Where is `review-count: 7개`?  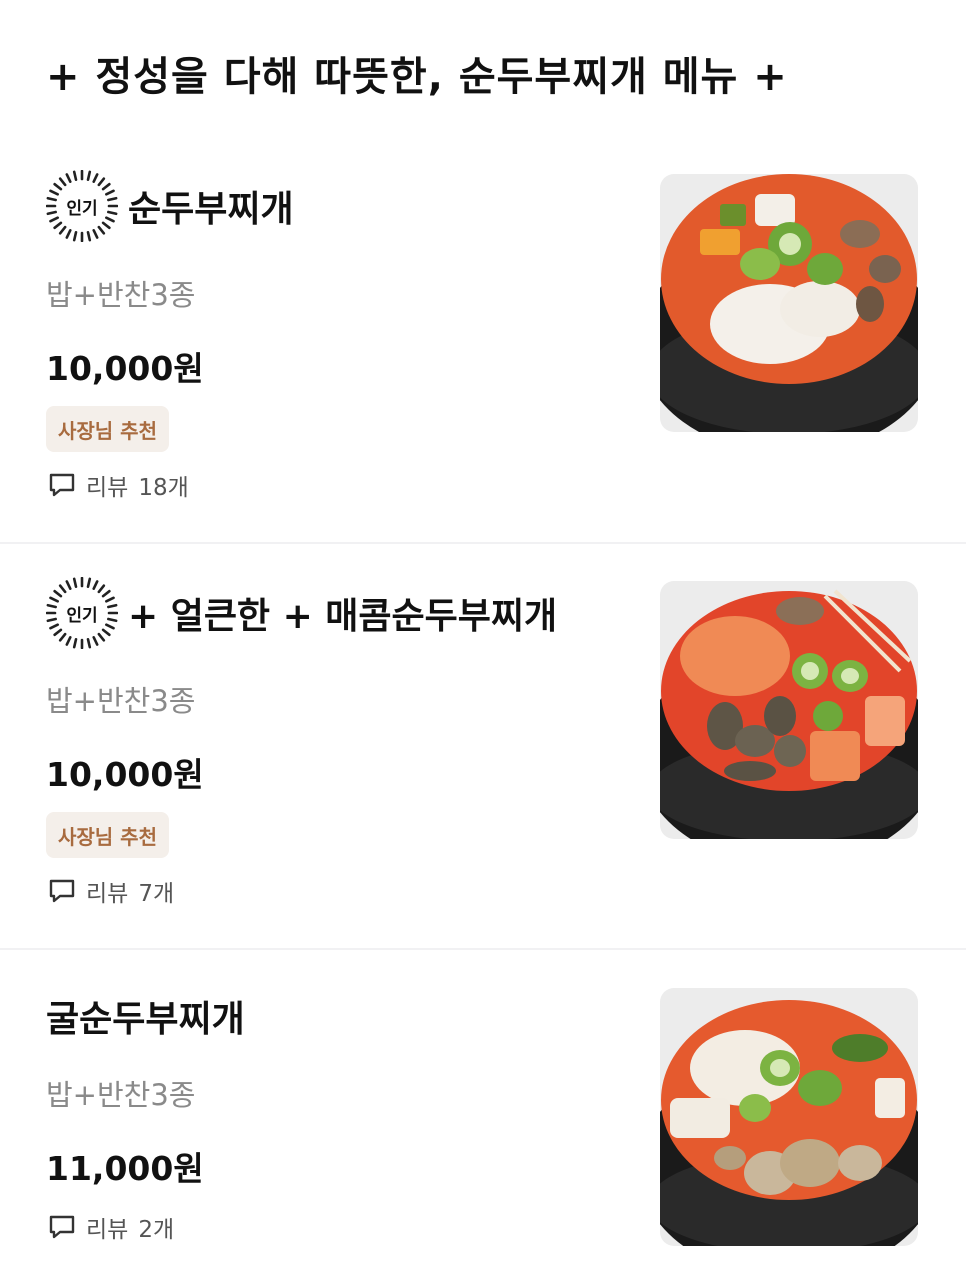
review-count: 7개 is located at coordinates (156, 894).